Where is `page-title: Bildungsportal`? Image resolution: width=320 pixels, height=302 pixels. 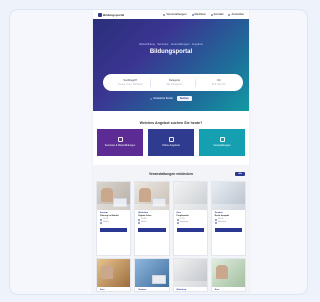 page-title: Bildungsportal is located at coordinates (171, 52).